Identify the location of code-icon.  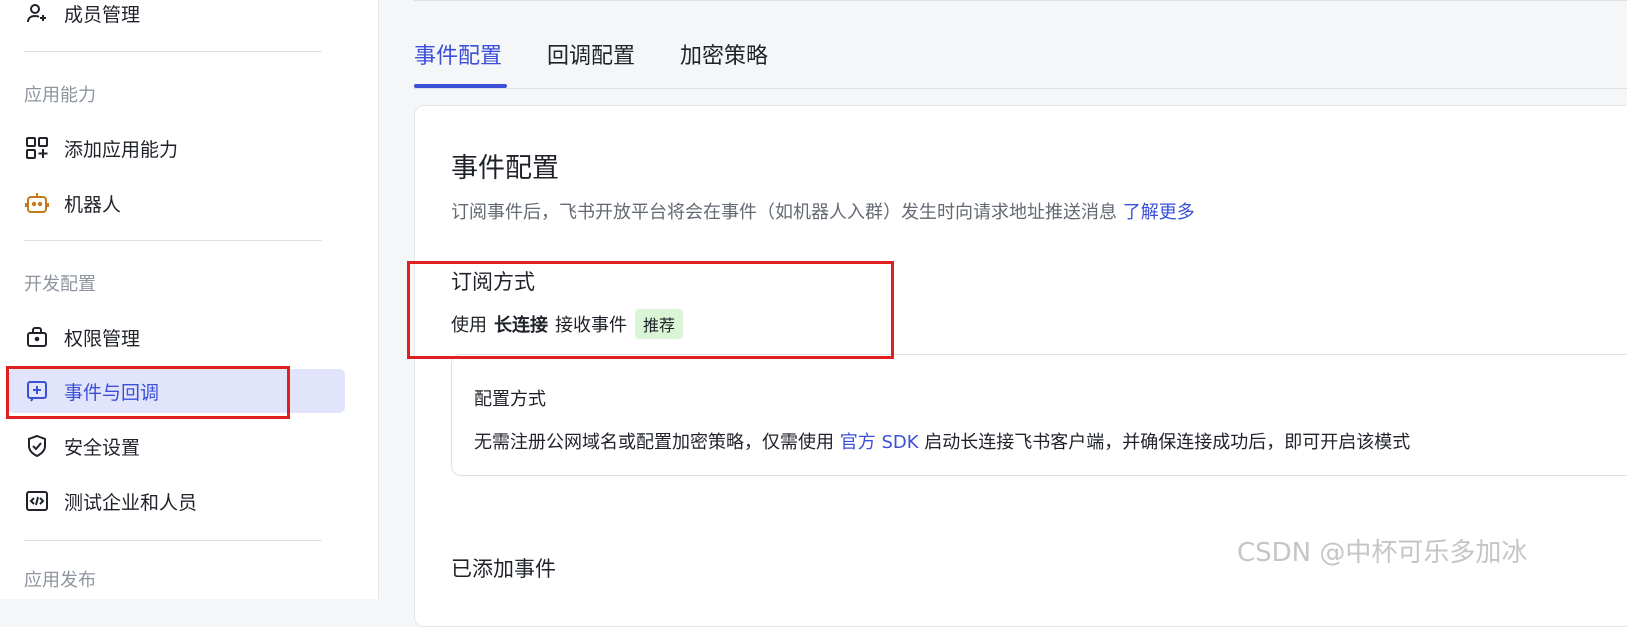
(37, 501).